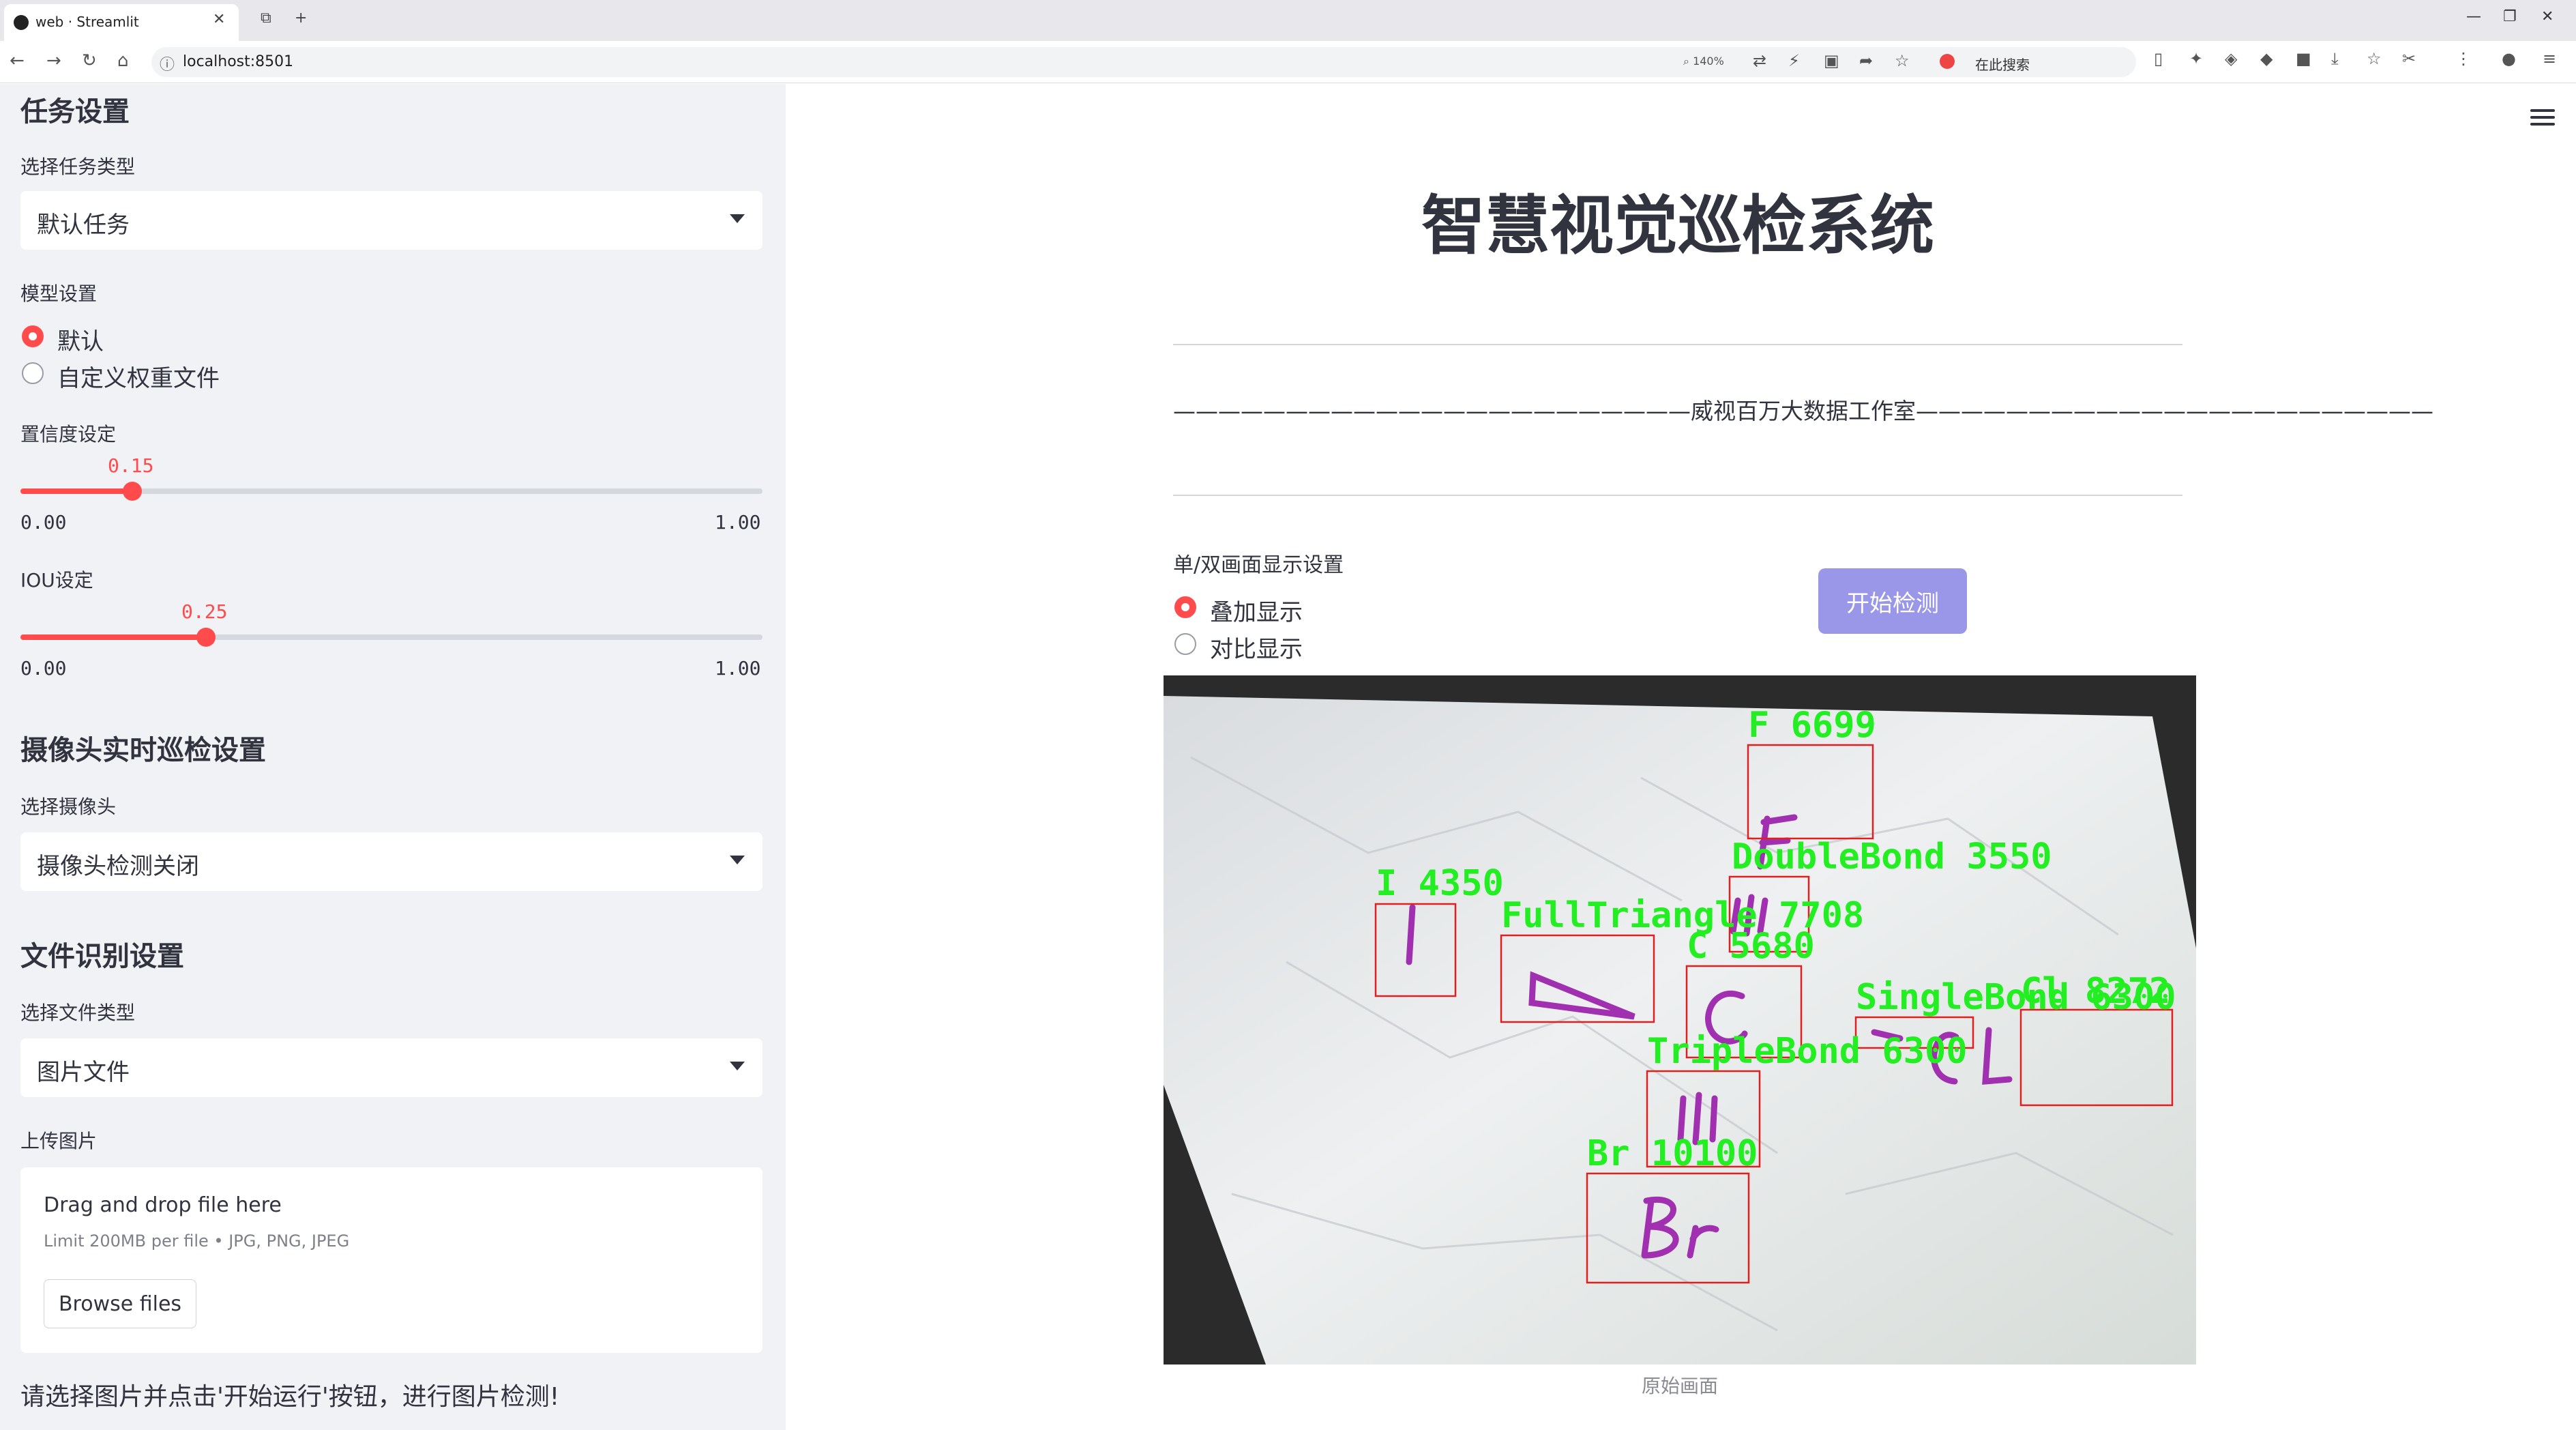 The height and width of the screenshot is (1430, 2576). I want to click on confidence-label: 置信度设定, so click(68, 435).